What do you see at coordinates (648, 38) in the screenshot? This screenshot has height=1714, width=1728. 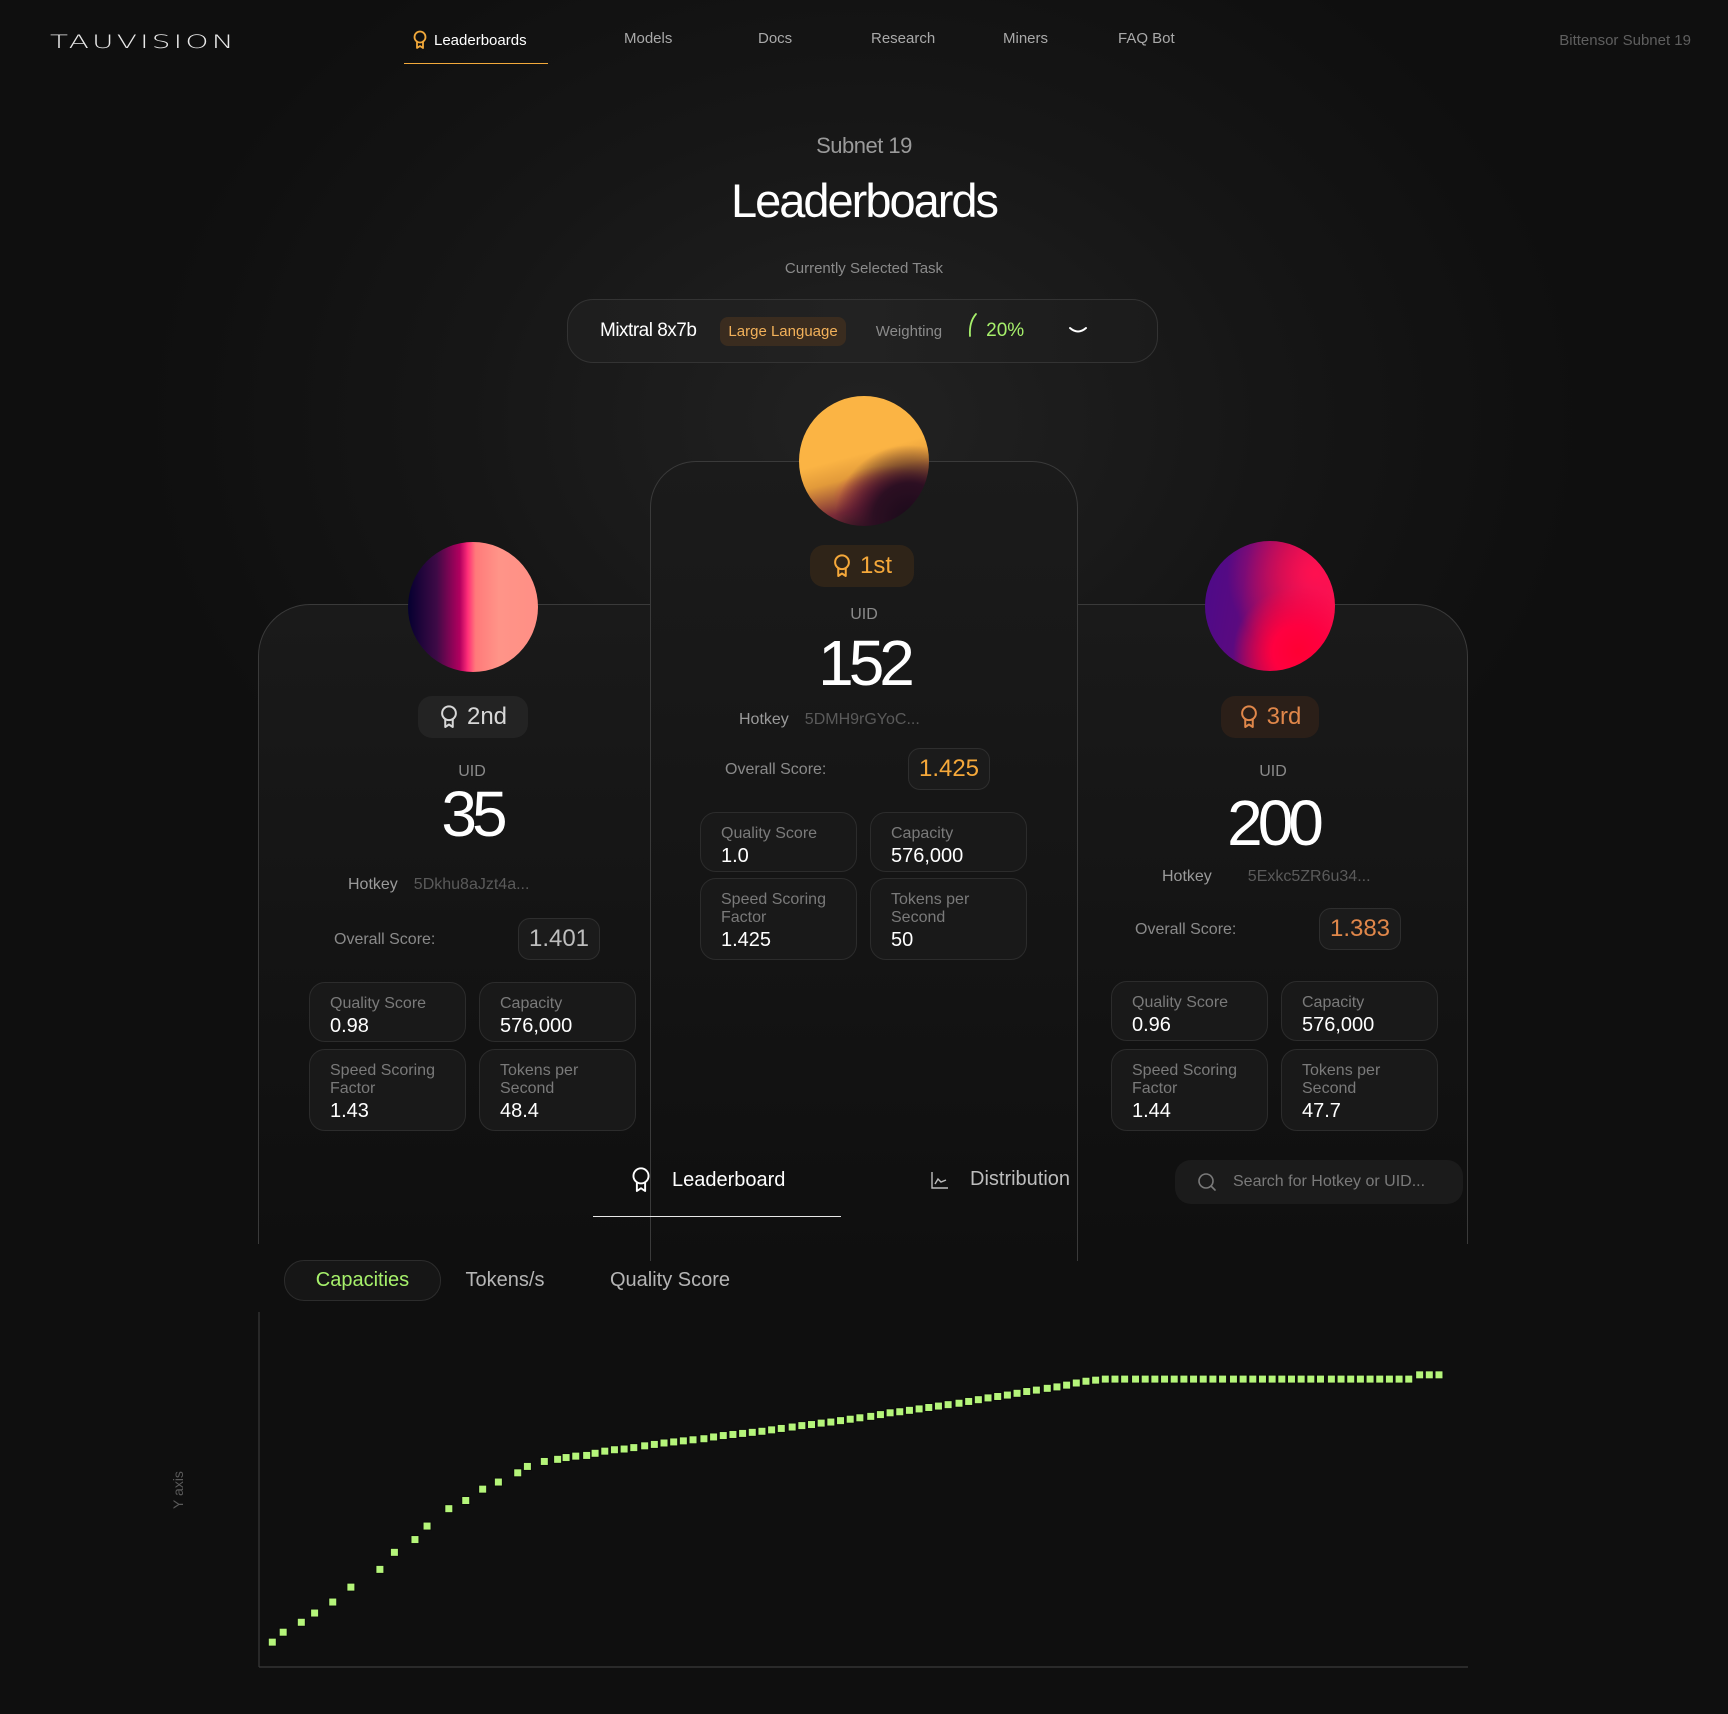 I see `nav-item-models: Models` at bounding box center [648, 38].